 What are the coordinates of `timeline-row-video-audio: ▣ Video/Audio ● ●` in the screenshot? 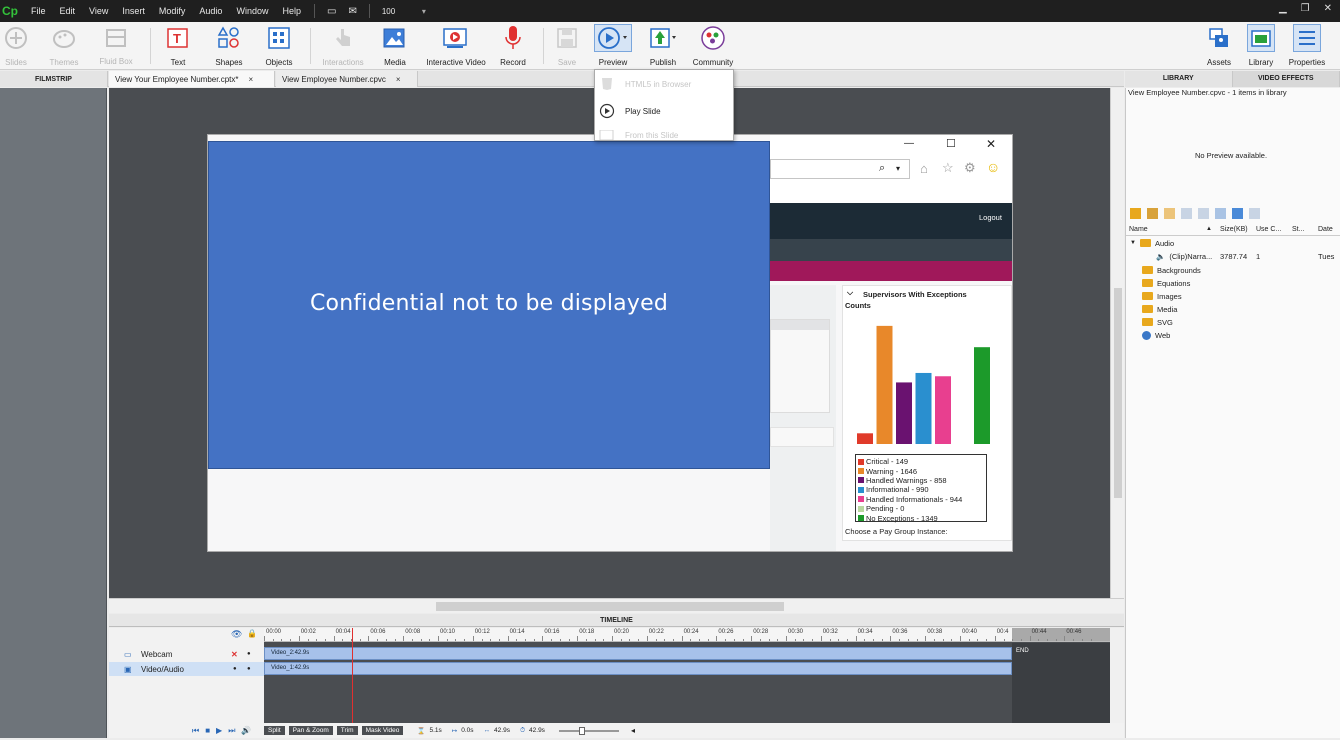 It's located at (186, 669).